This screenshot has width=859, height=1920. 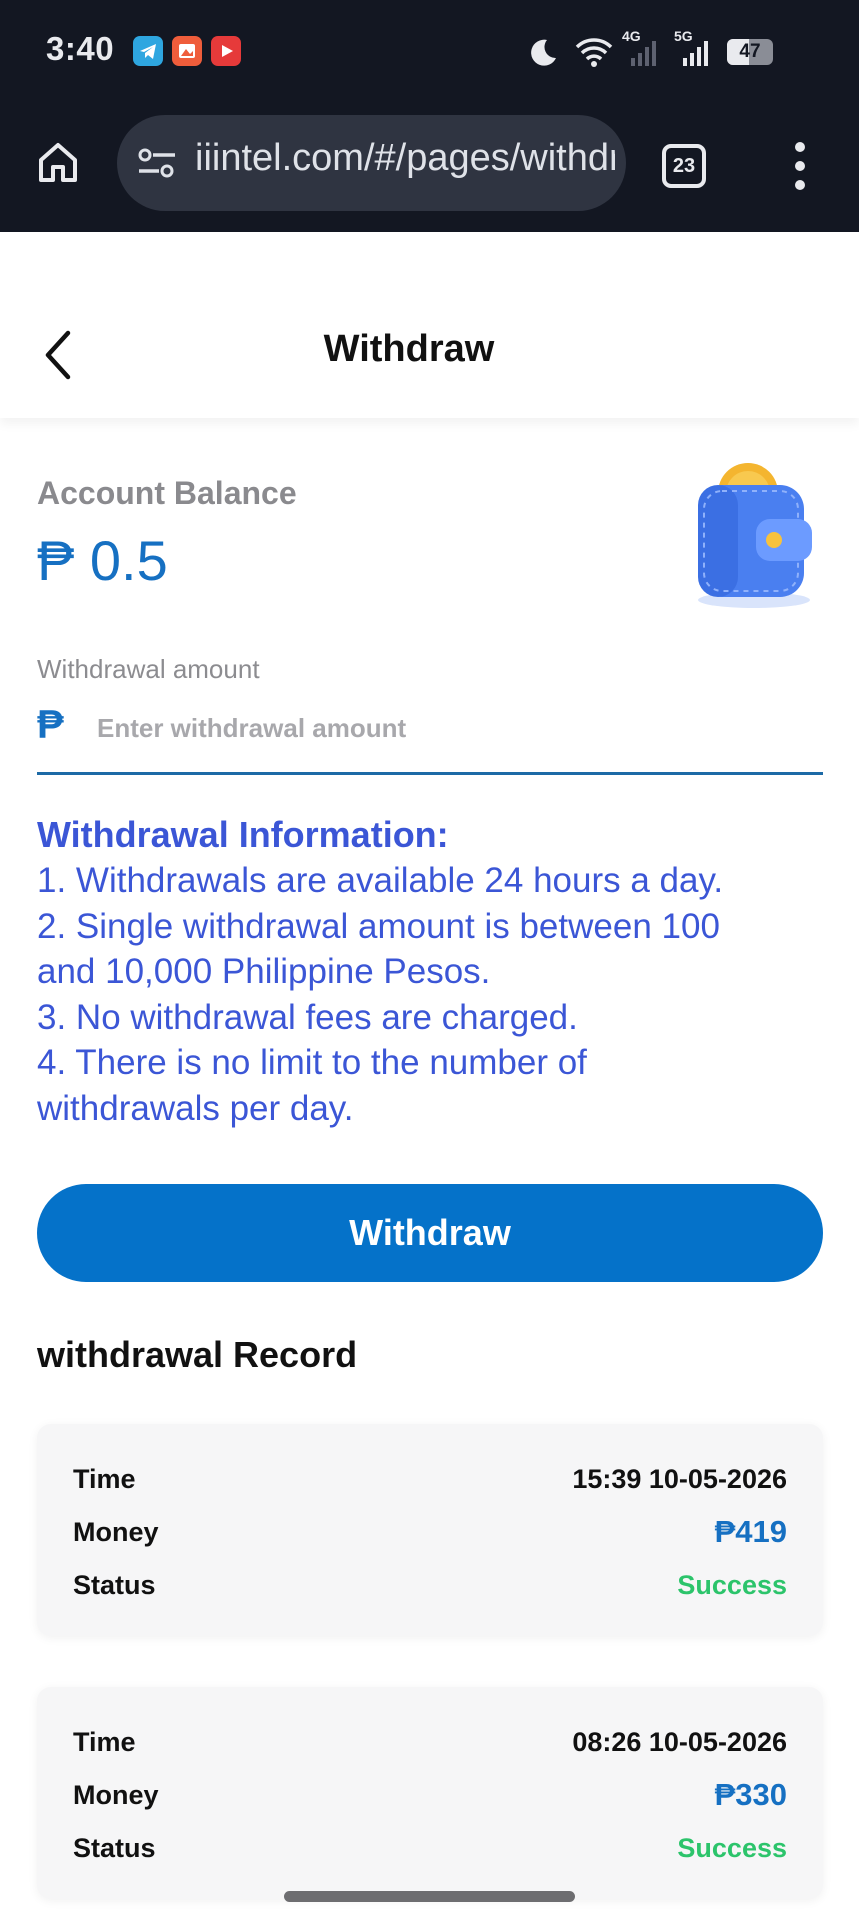 What do you see at coordinates (447, 728) in the screenshot?
I see `withdrawal-amount-input` at bounding box center [447, 728].